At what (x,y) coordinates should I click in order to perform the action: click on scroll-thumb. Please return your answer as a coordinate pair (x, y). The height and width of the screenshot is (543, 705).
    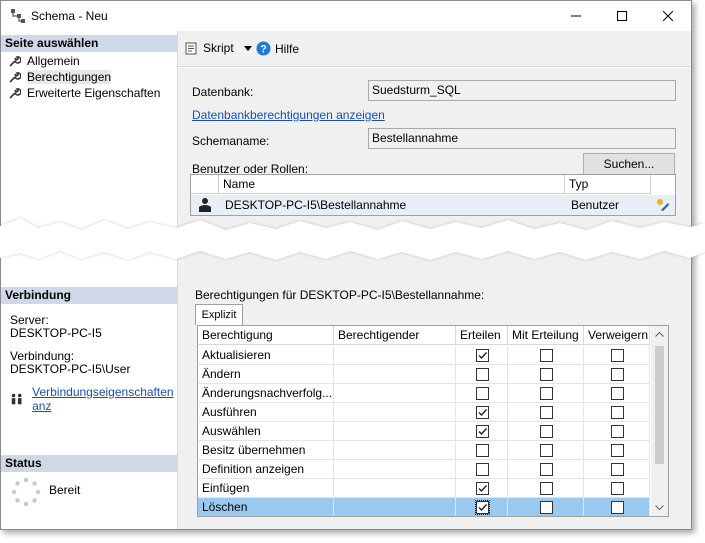
    Looking at the image, I should click on (659, 405).